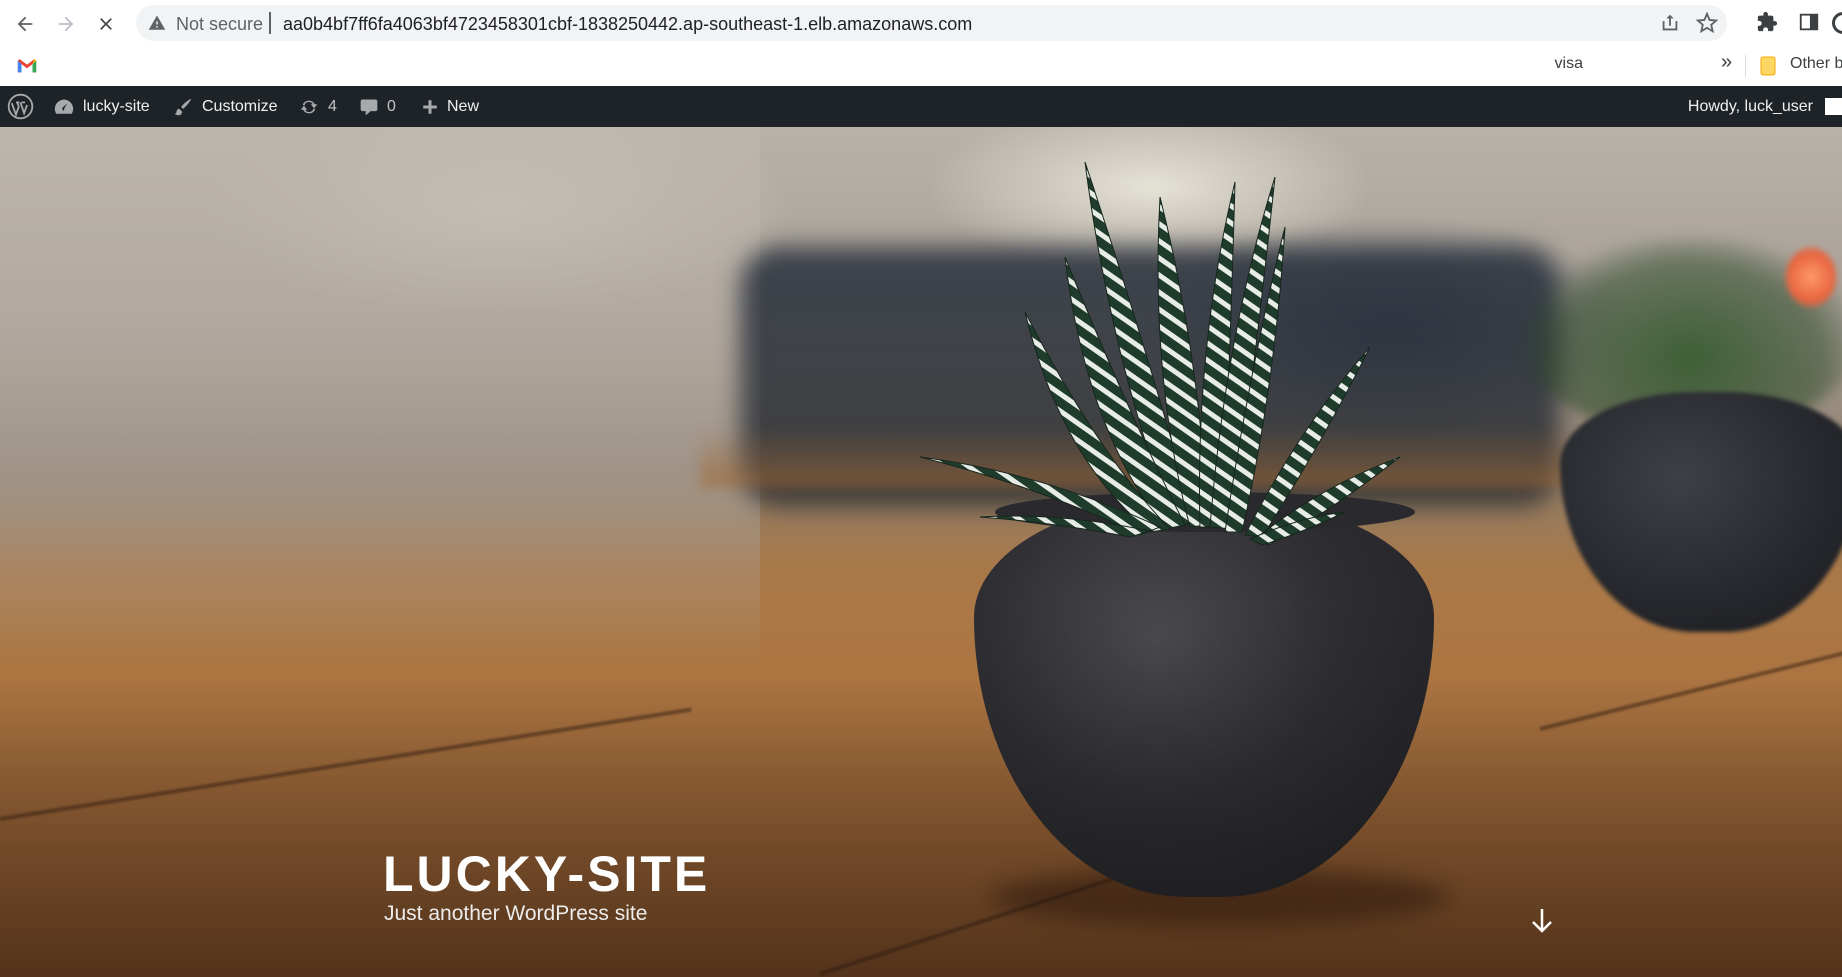 This screenshot has width=1842, height=977. Describe the element at coordinates (240, 106) in the screenshot. I see `customize-label: Customize` at that location.